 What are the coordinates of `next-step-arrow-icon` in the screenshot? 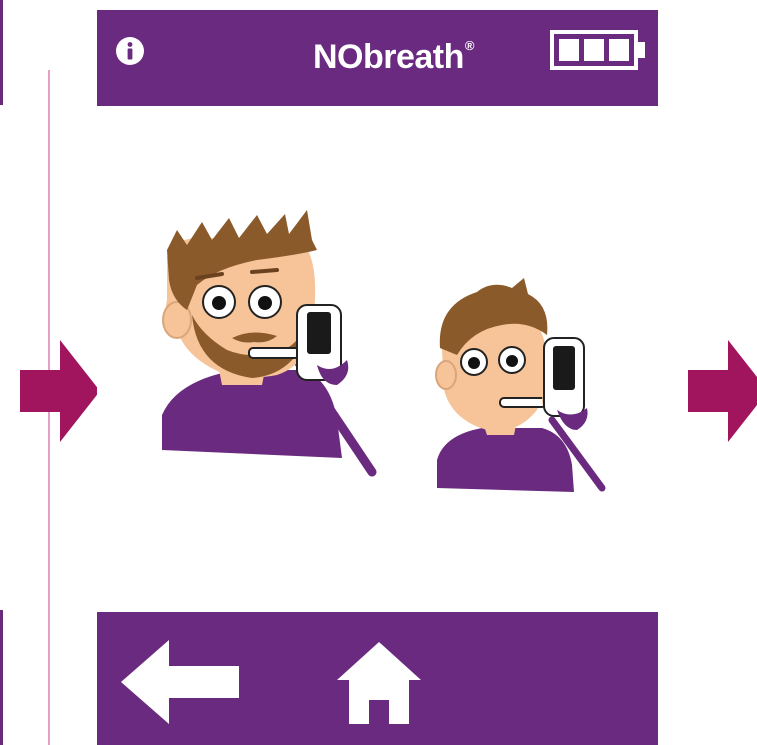 It's located at (722, 391).